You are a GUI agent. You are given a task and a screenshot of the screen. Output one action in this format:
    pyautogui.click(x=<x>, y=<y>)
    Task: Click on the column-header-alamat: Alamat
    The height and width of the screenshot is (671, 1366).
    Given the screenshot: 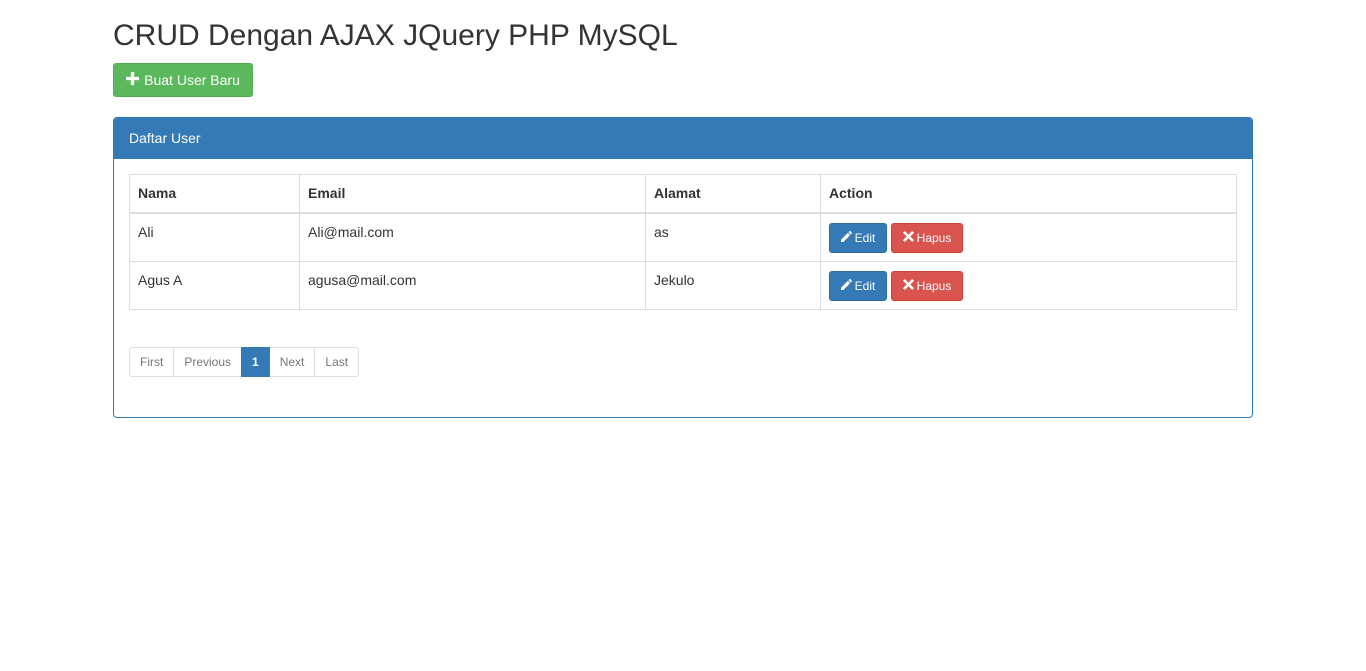 What is the action you would take?
    pyautogui.click(x=733, y=194)
    